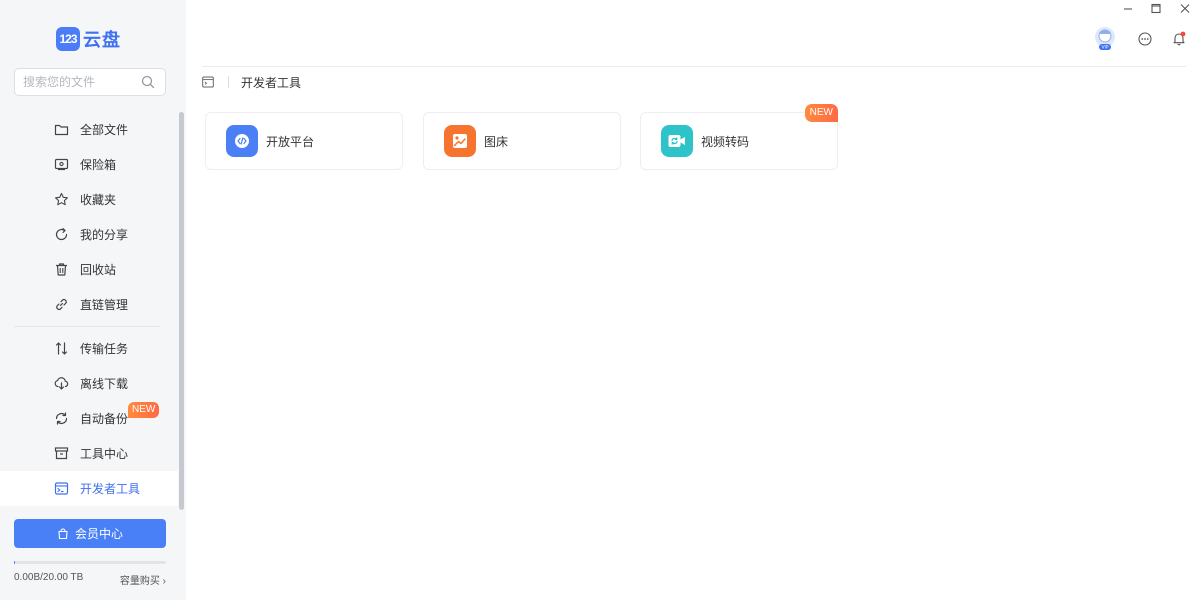  Describe the element at coordinates (61, 304) in the screenshot. I see `link-icon` at that location.